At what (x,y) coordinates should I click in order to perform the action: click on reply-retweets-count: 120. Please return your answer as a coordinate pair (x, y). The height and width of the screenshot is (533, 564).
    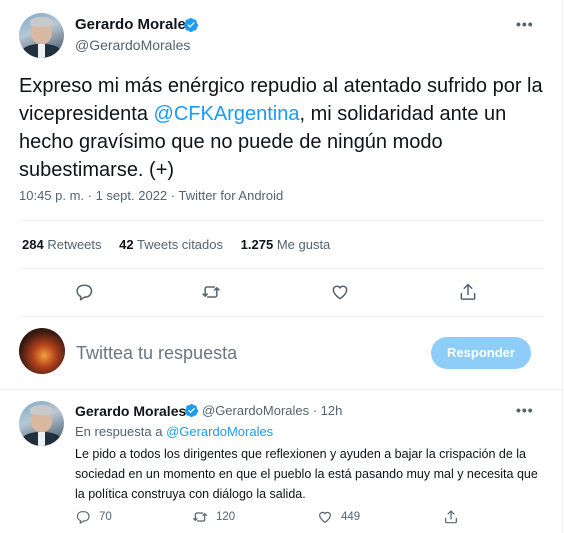
    Looking at the image, I should click on (226, 517).